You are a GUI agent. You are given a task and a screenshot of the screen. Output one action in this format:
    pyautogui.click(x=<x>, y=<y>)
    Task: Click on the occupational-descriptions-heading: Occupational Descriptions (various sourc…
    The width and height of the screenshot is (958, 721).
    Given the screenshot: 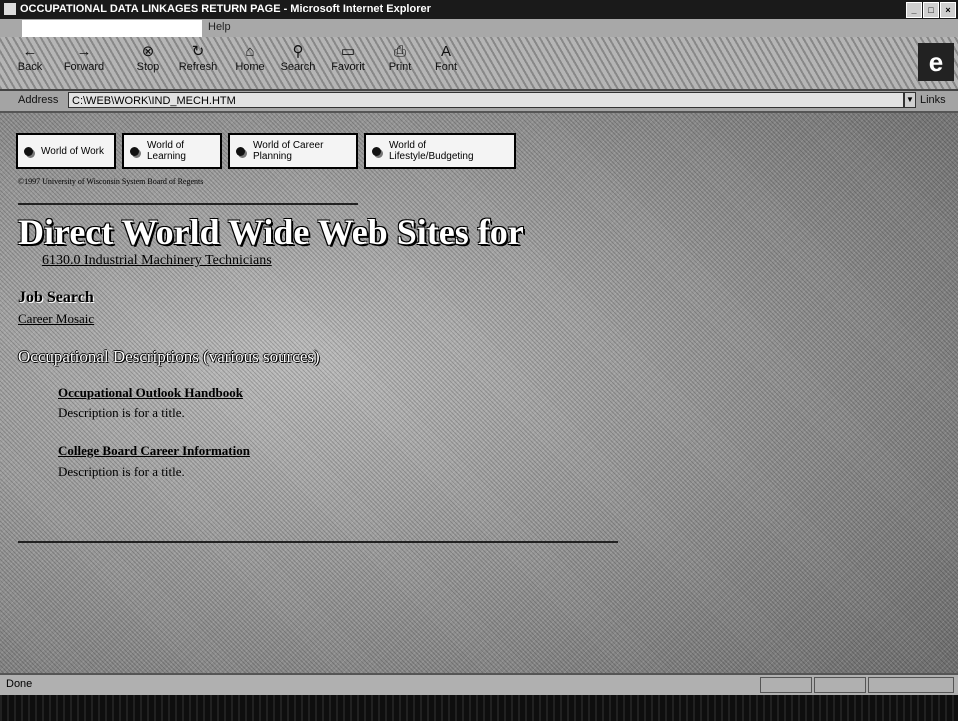 What is the action you would take?
    pyautogui.click(x=169, y=356)
    